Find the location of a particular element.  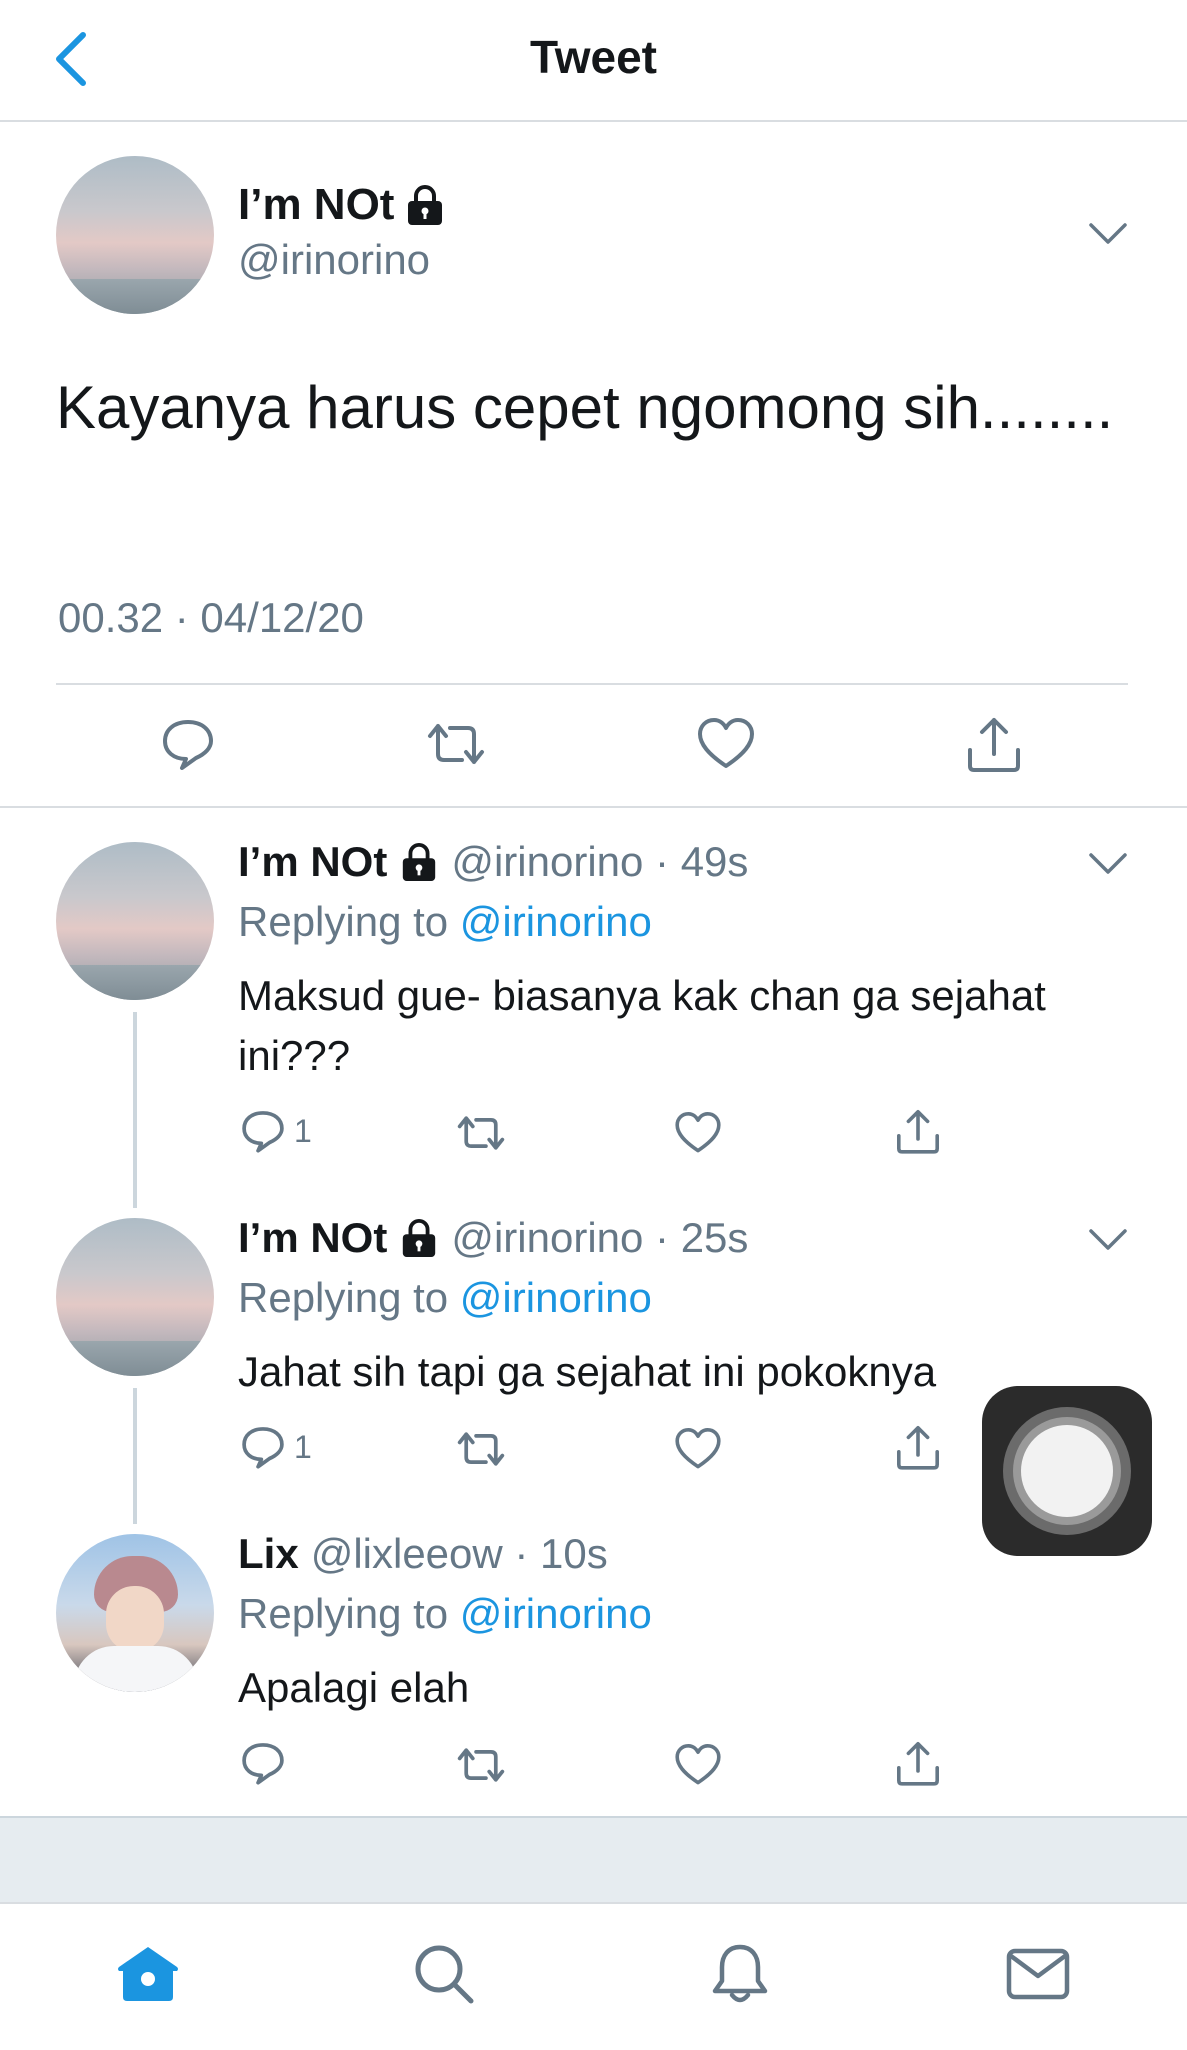

timeline-end-band is located at coordinates (593, 1860).